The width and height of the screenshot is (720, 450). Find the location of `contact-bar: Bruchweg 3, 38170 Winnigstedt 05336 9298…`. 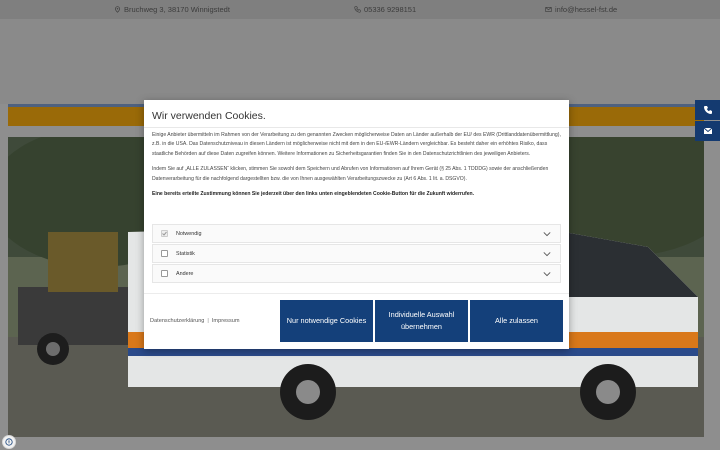

contact-bar: Bruchweg 3, 38170 Winnigstedt 05336 9298… is located at coordinates (360, 9).